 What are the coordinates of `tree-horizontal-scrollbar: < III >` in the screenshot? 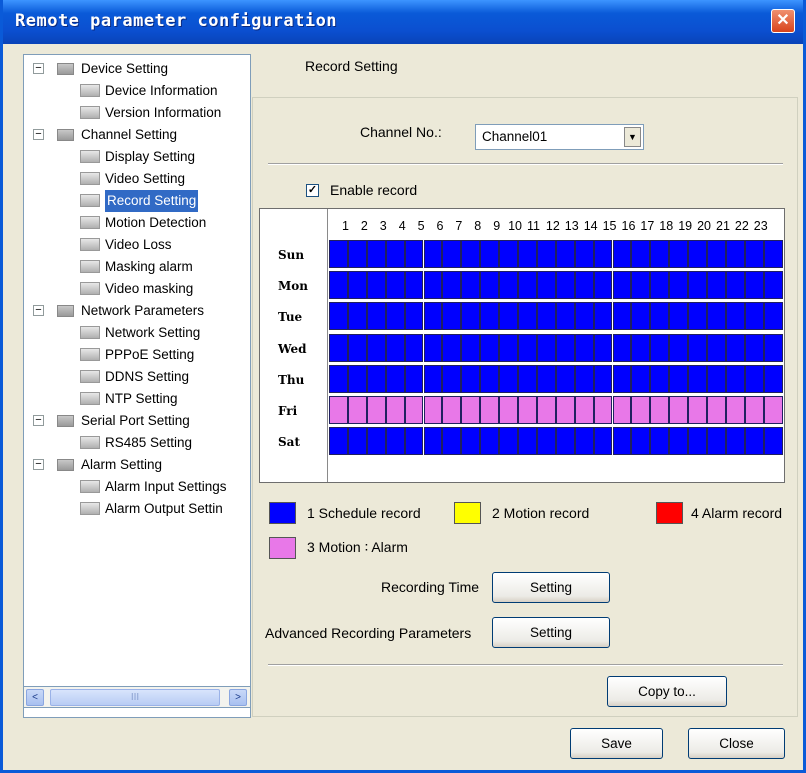 It's located at (137, 697).